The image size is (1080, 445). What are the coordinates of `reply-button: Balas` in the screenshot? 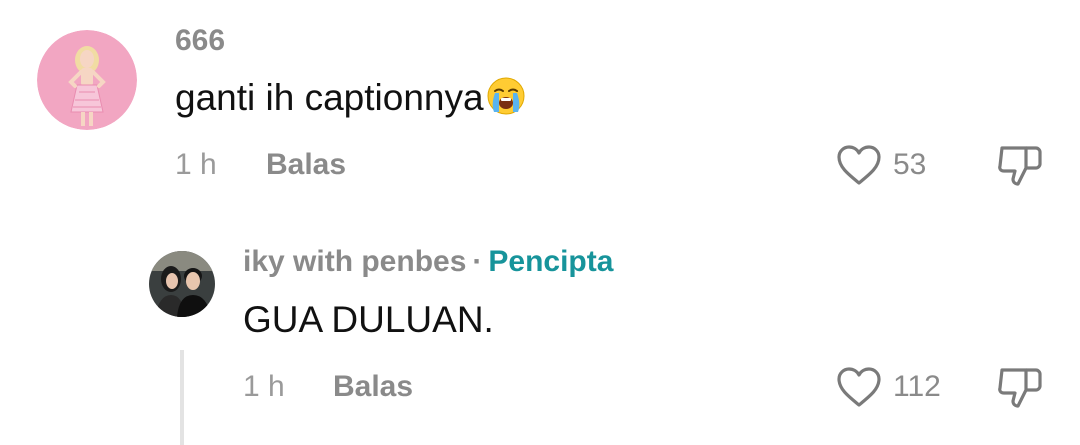 It's located at (306, 165).